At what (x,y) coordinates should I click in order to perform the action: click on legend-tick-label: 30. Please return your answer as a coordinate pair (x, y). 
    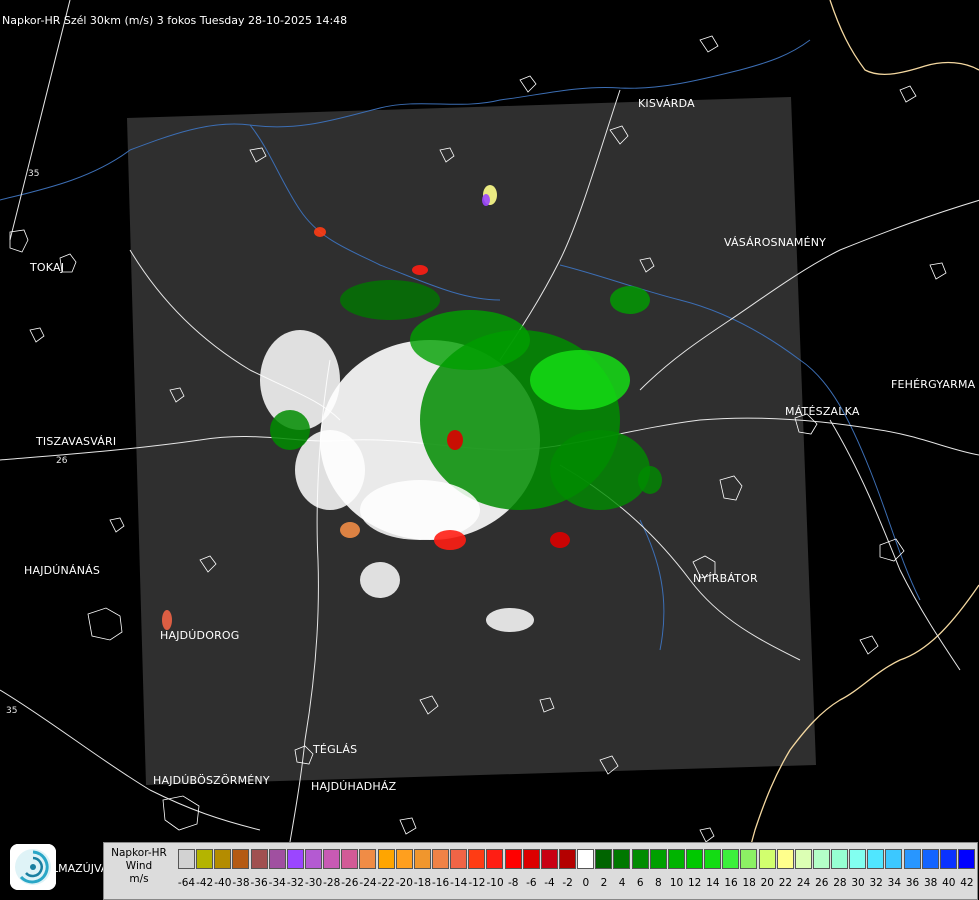
    Looking at the image, I should click on (858, 883).